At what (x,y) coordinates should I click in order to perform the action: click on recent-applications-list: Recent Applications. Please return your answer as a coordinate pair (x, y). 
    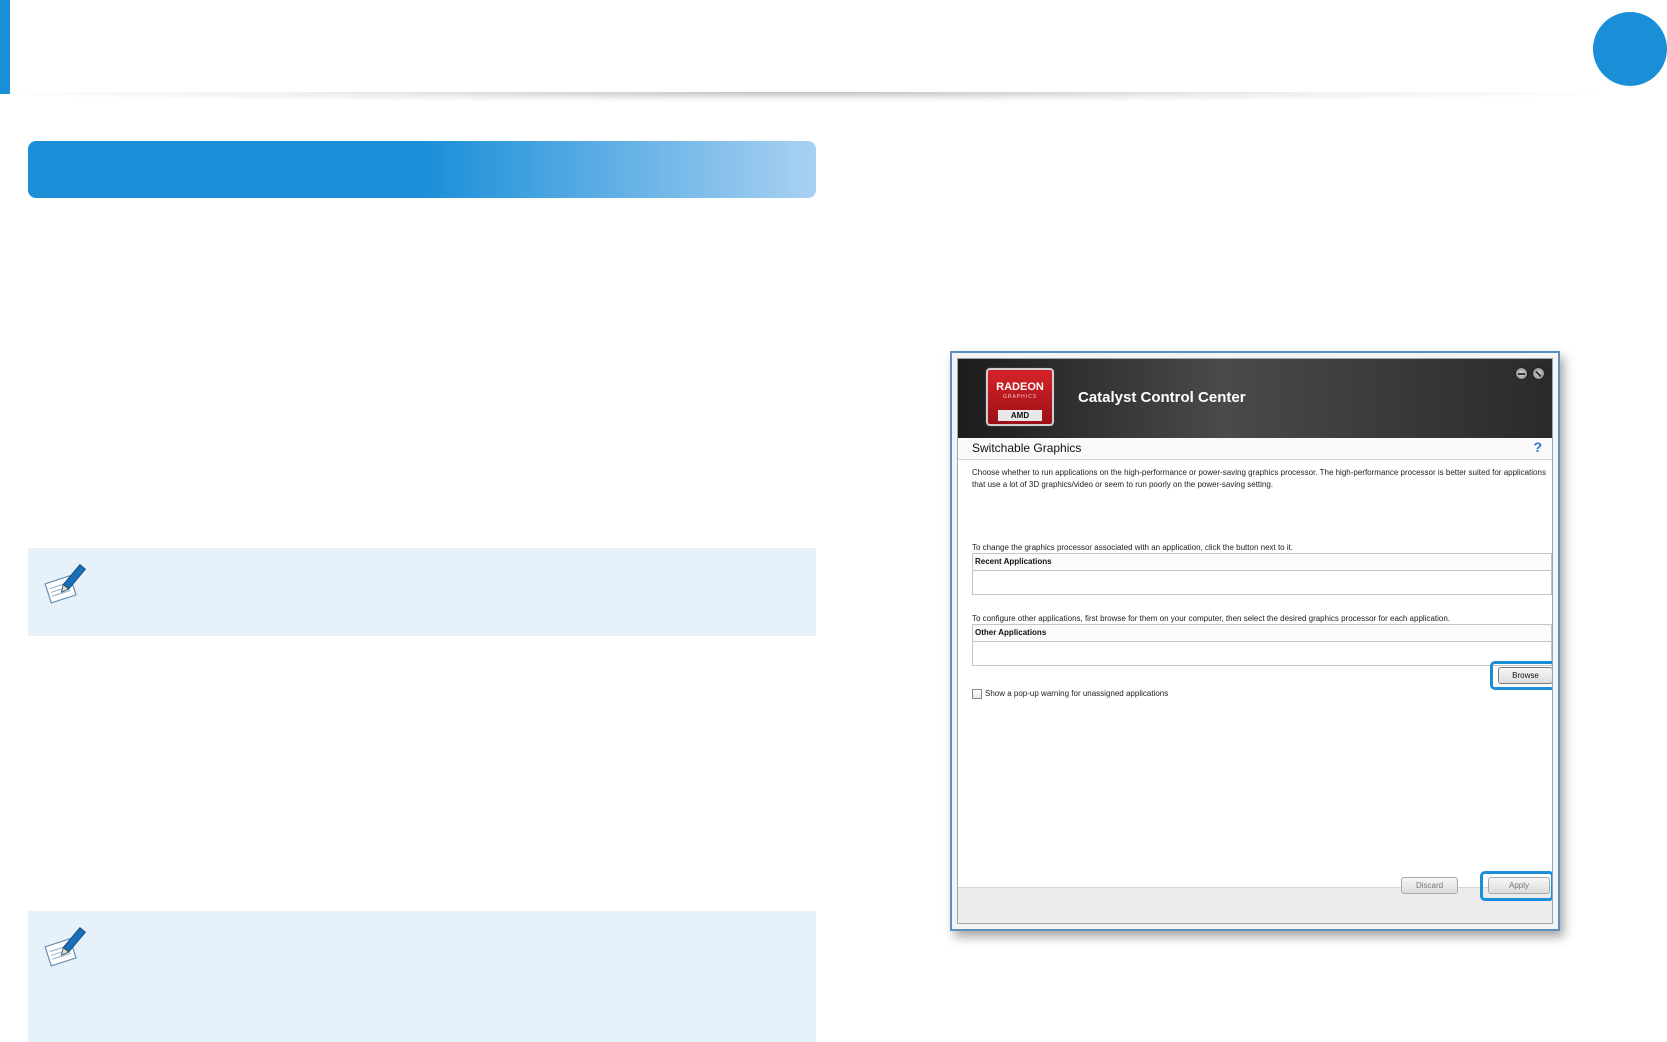
    Looking at the image, I should click on (1262, 574).